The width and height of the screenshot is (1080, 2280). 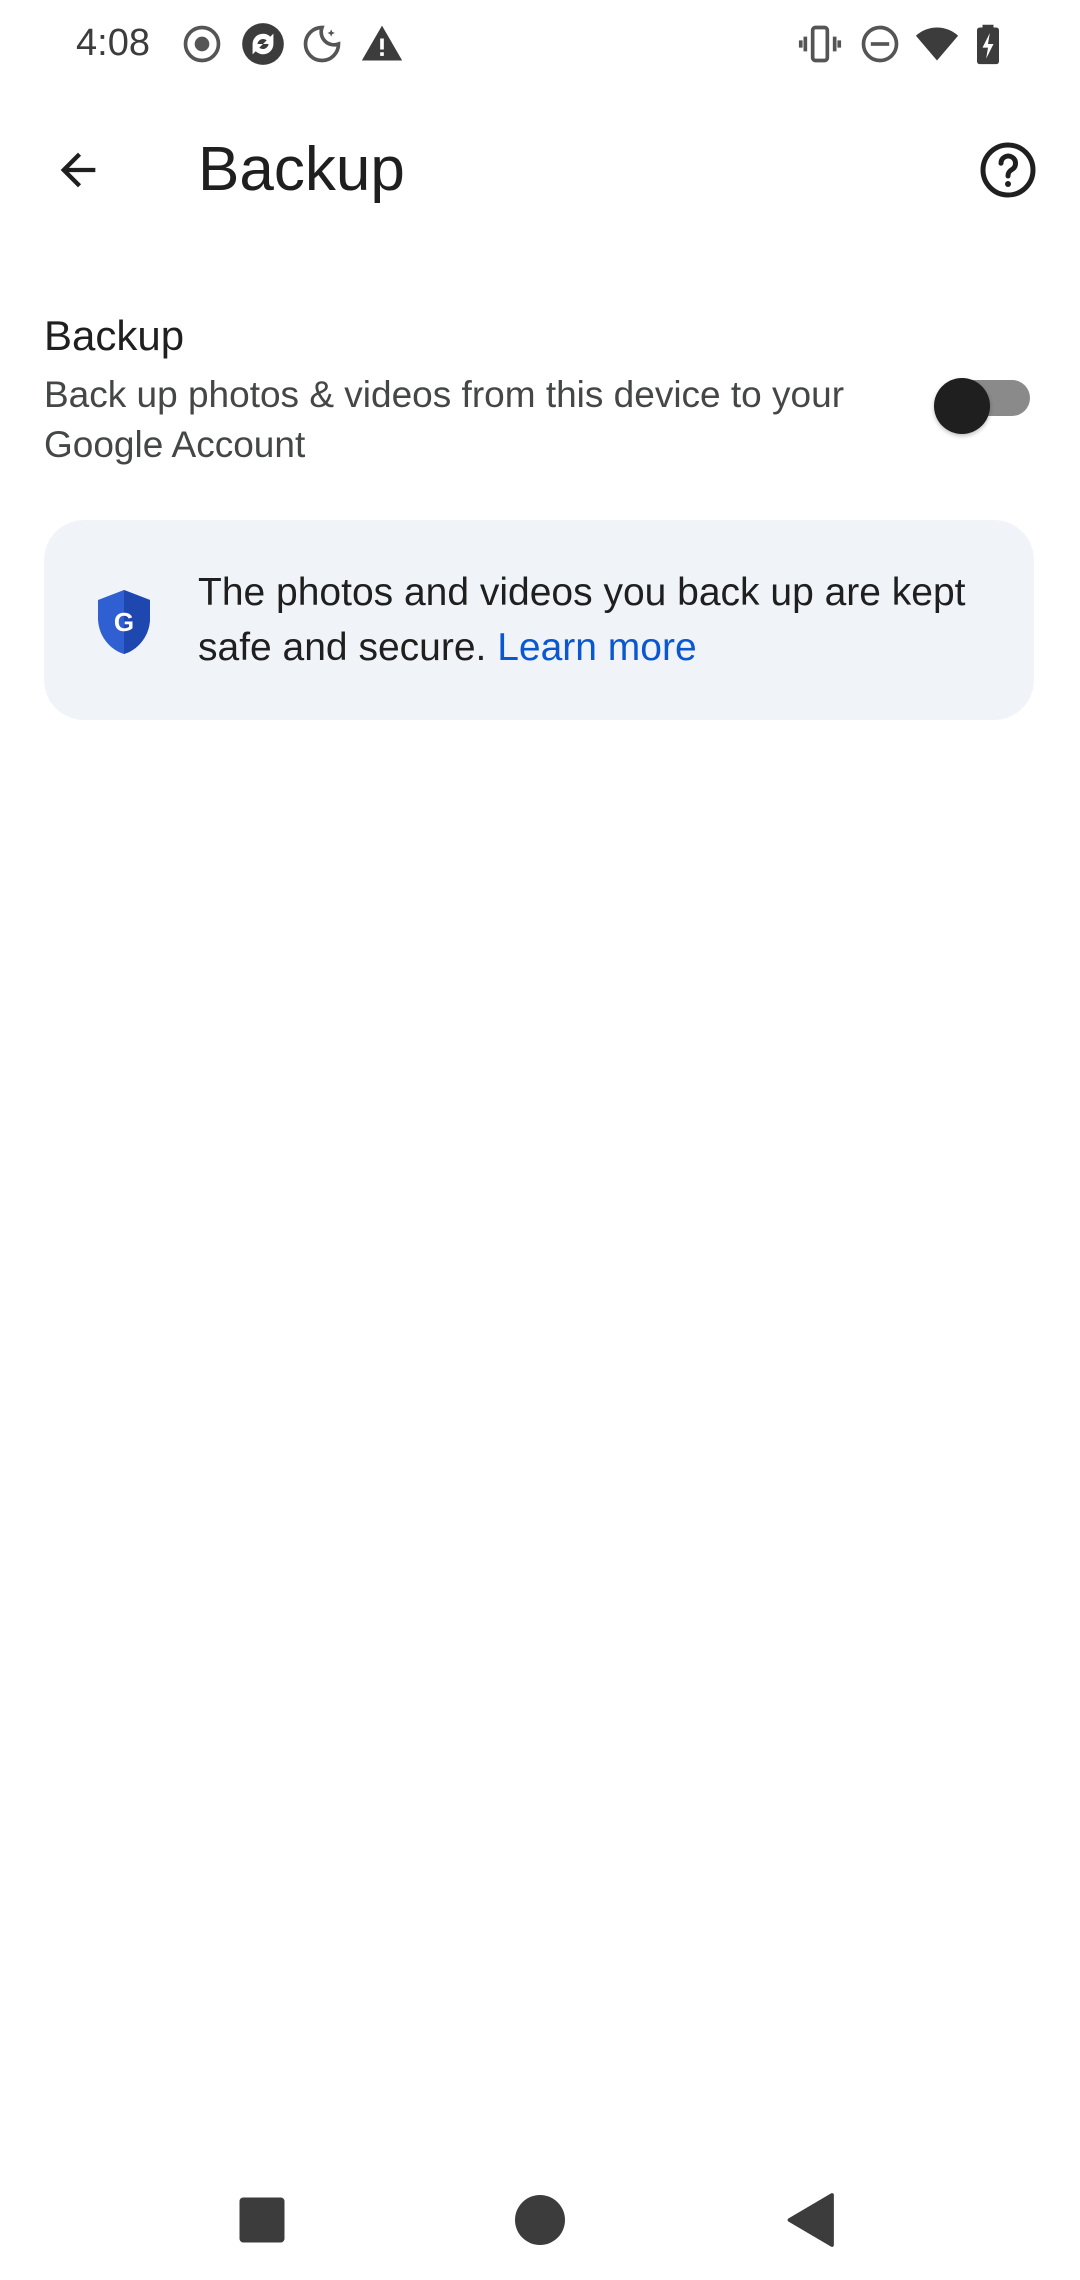 I want to click on arrow-back-icon, so click(x=78, y=170).